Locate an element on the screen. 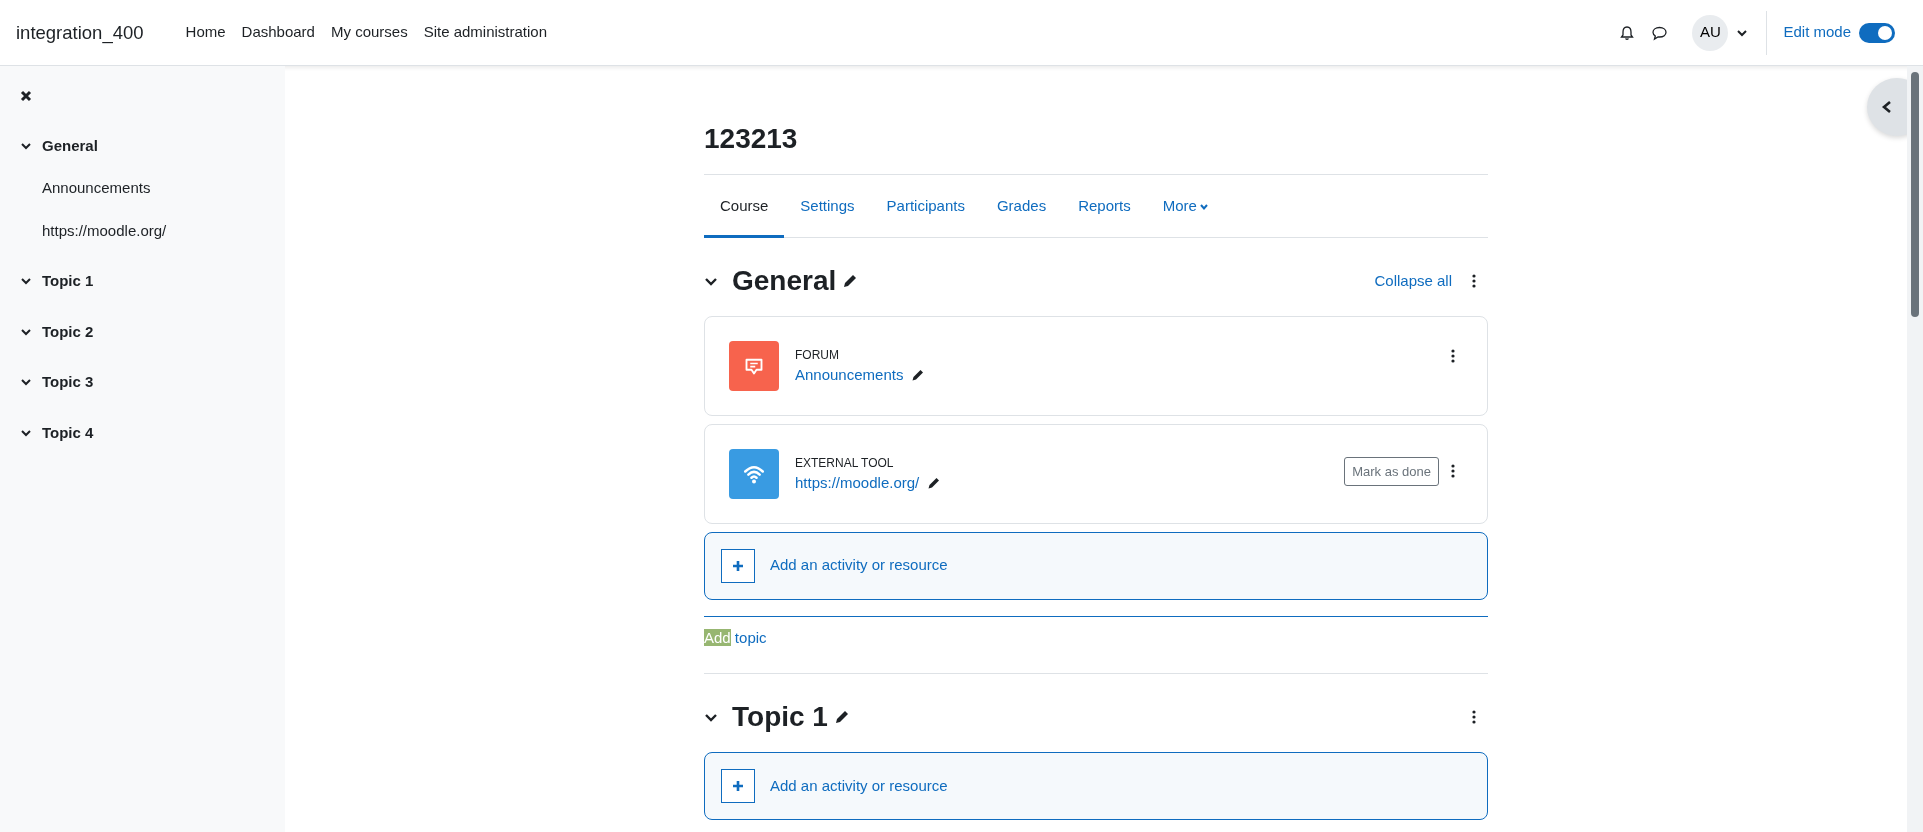 Image resolution: width=1923 pixels, height=832 pixels. sidebar-item: Announcements is located at coordinates (96, 188).